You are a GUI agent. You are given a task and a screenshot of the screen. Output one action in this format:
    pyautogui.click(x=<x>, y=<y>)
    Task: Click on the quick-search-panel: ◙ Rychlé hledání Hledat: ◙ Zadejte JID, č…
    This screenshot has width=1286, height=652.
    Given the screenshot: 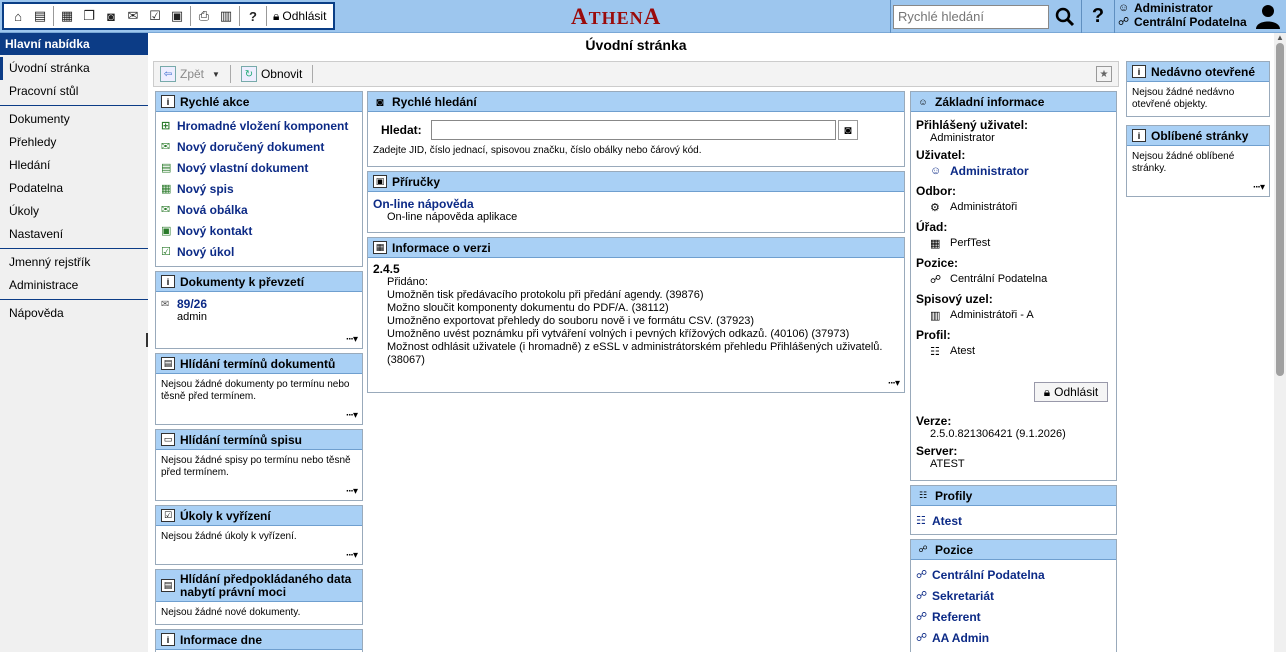 What is the action you would take?
    pyautogui.click(x=636, y=129)
    